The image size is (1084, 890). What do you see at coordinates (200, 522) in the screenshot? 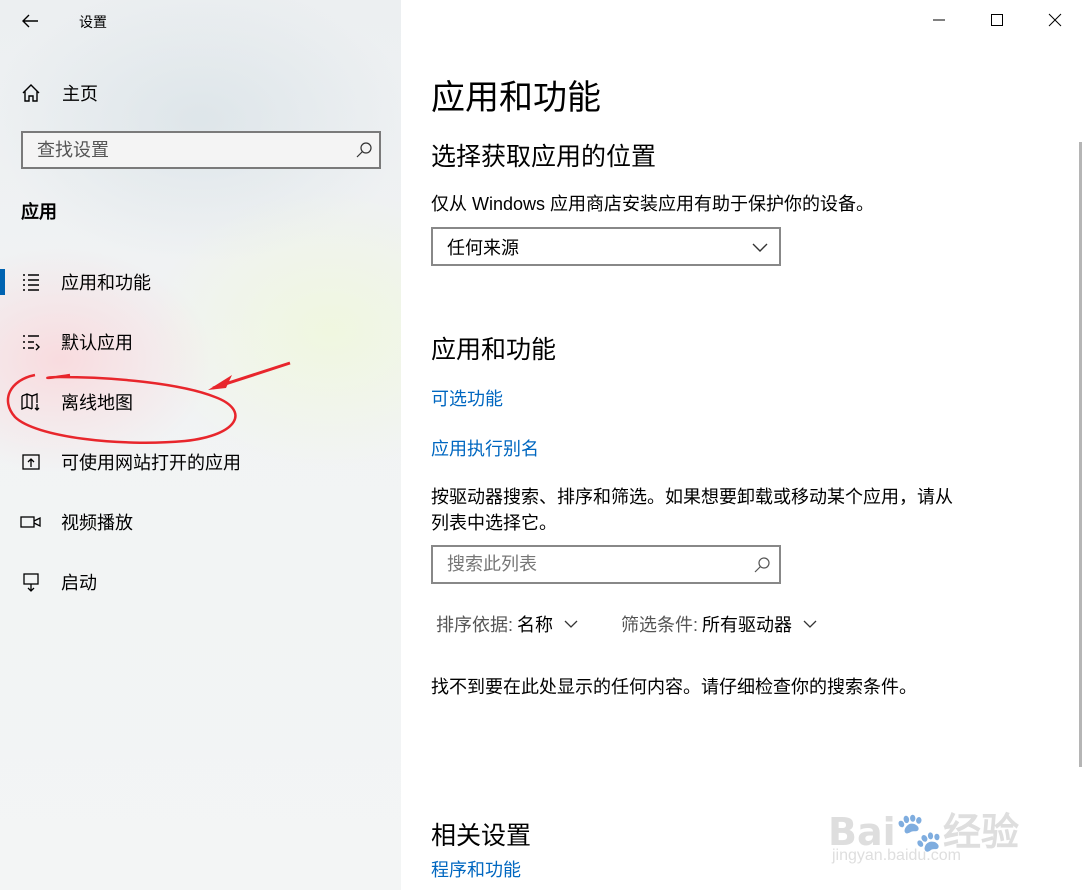
I see `sidebar-item-video-playback: 视频播放` at bounding box center [200, 522].